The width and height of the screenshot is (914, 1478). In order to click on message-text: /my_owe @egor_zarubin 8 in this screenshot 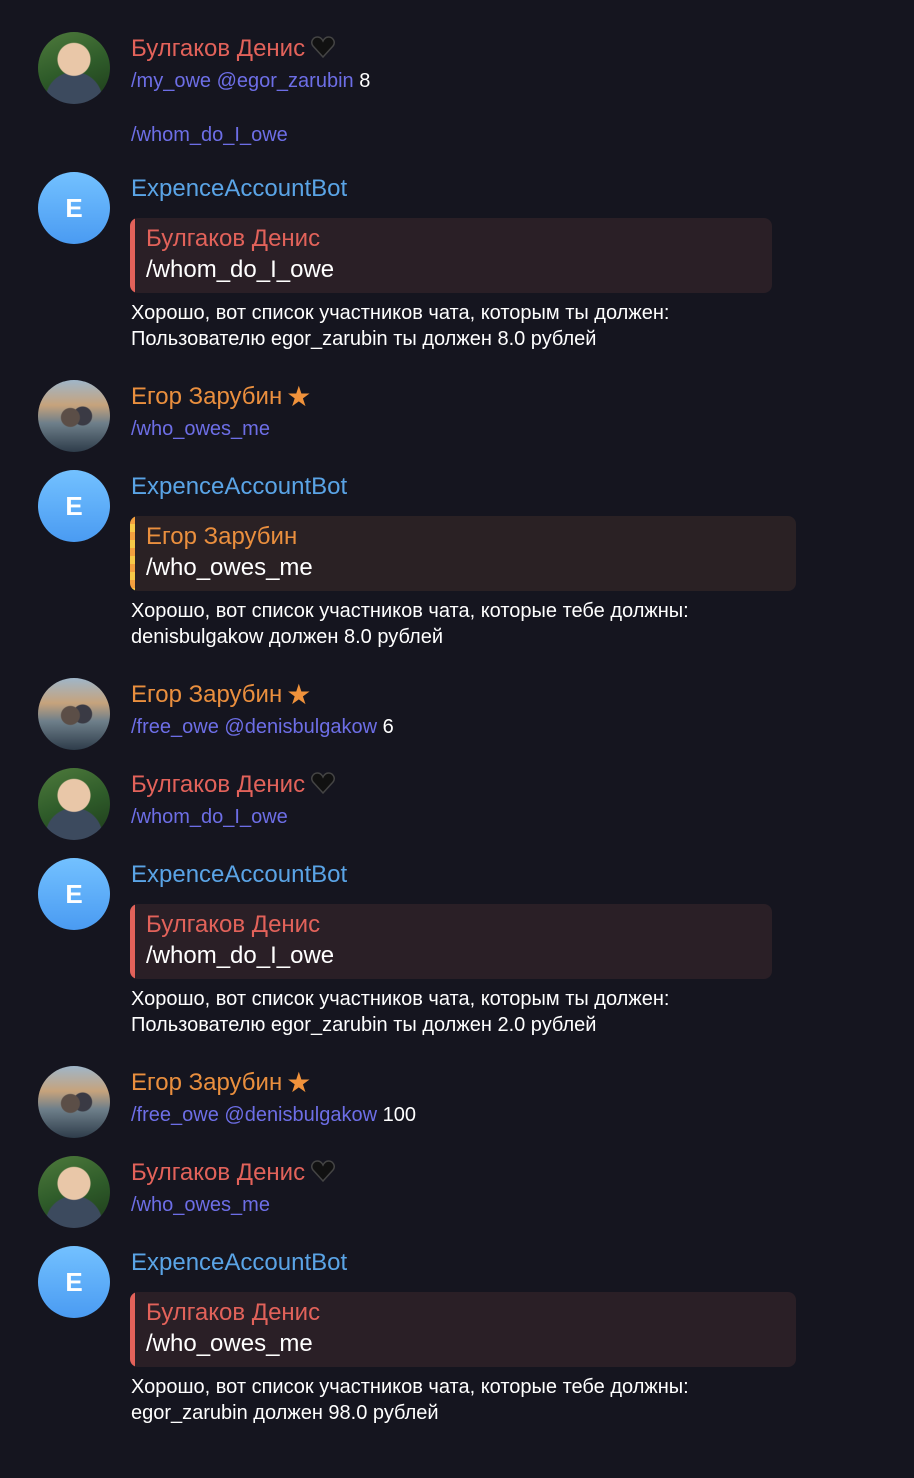, I will do `click(250, 81)`.